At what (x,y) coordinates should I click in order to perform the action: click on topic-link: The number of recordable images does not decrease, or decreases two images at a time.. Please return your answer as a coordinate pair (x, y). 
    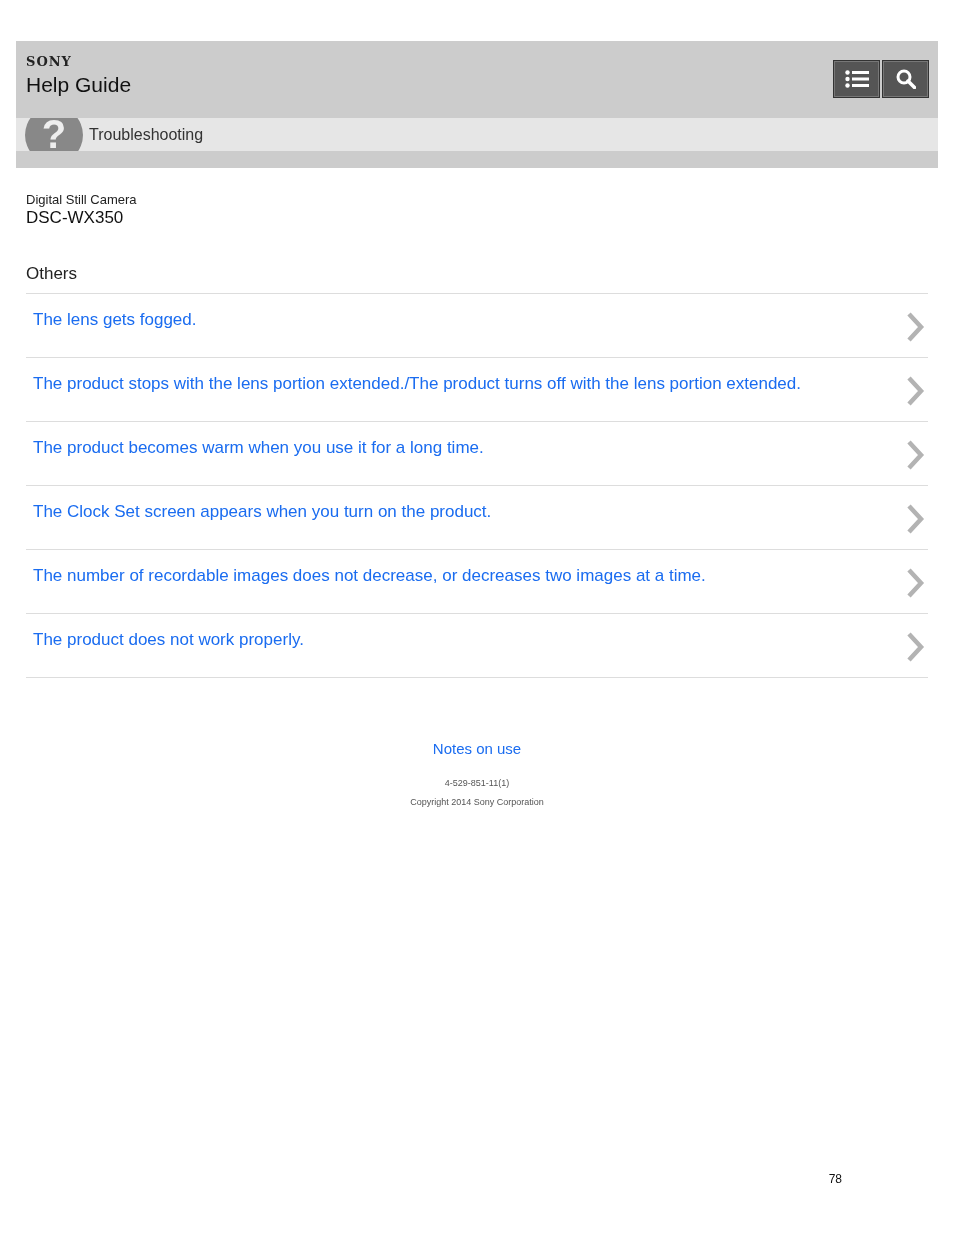
    Looking at the image, I should click on (477, 582).